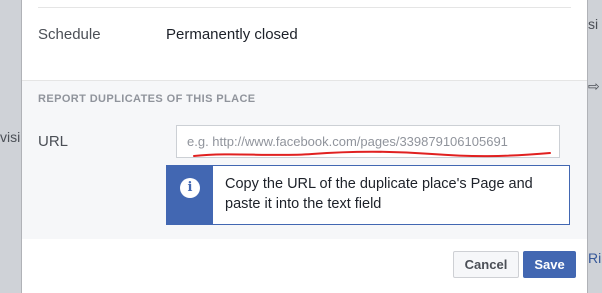 Image resolution: width=602 pixels, height=293 pixels. I want to click on schedule-value: Permanently closed, so click(232, 34).